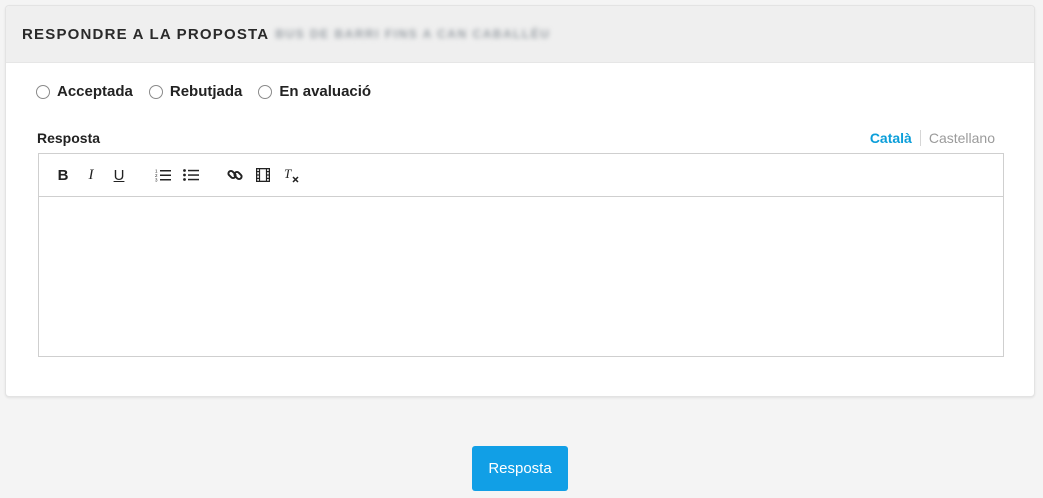 The height and width of the screenshot is (498, 1043). I want to click on radio-label: En avaluació, so click(325, 91).